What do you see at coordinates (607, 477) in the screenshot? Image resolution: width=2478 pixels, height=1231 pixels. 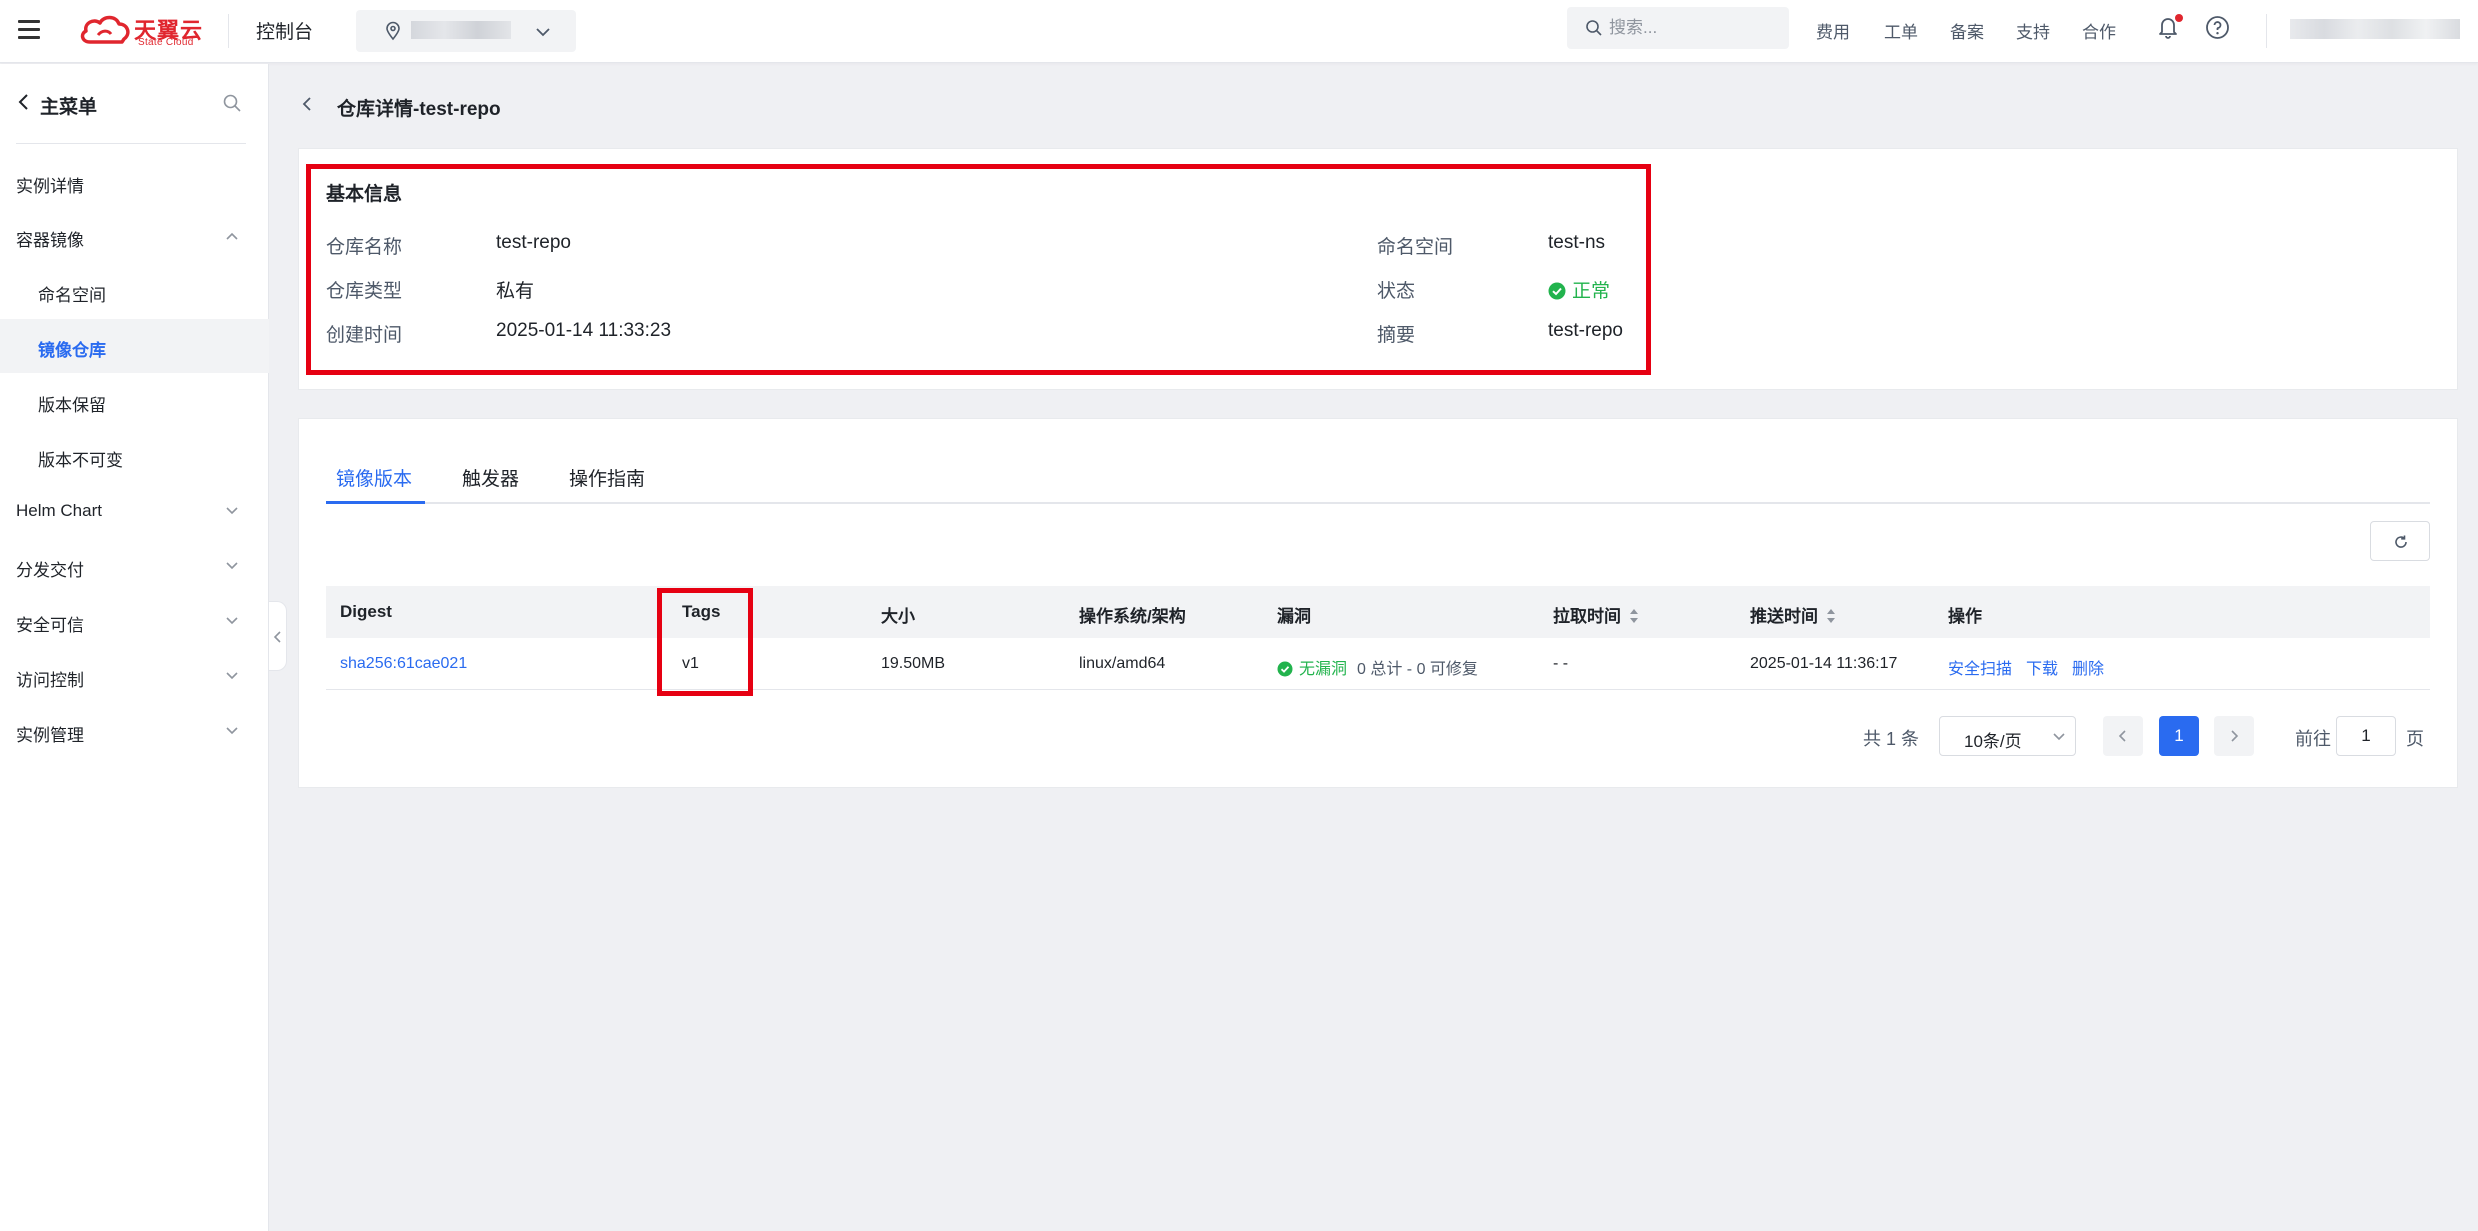 I see `tab-guide: 操作指南` at bounding box center [607, 477].